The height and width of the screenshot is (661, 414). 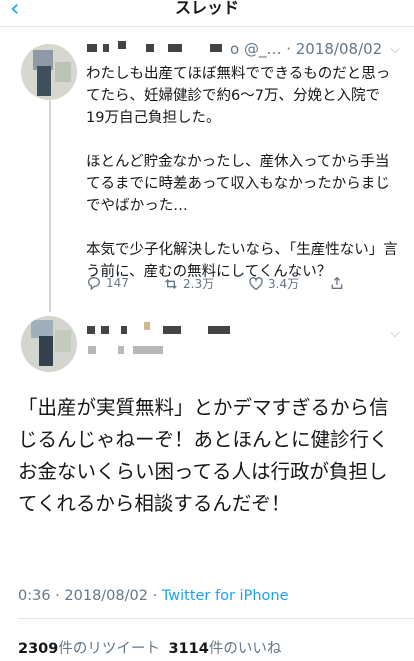 What do you see at coordinates (50, 206) in the screenshot?
I see `thread-line` at bounding box center [50, 206].